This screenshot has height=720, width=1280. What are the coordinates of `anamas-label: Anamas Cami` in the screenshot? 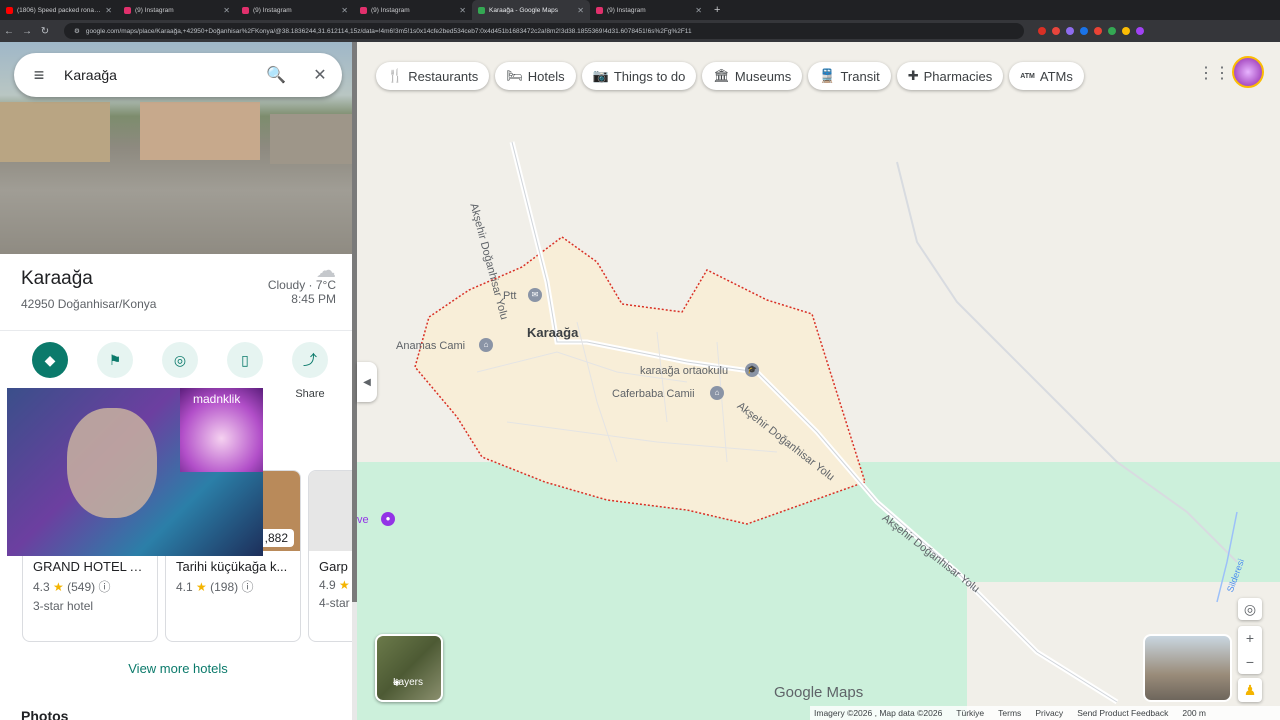 It's located at (430, 346).